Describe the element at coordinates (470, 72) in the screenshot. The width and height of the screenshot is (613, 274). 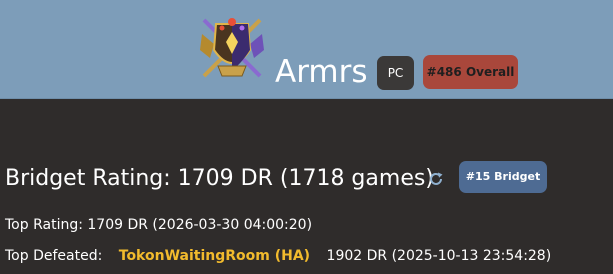
I see `overall-rank-badge: #486 Overall` at that location.